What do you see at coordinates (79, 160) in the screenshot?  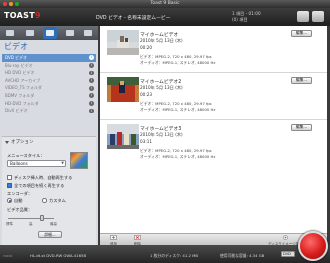 I see `menu-style-preview` at bounding box center [79, 160].